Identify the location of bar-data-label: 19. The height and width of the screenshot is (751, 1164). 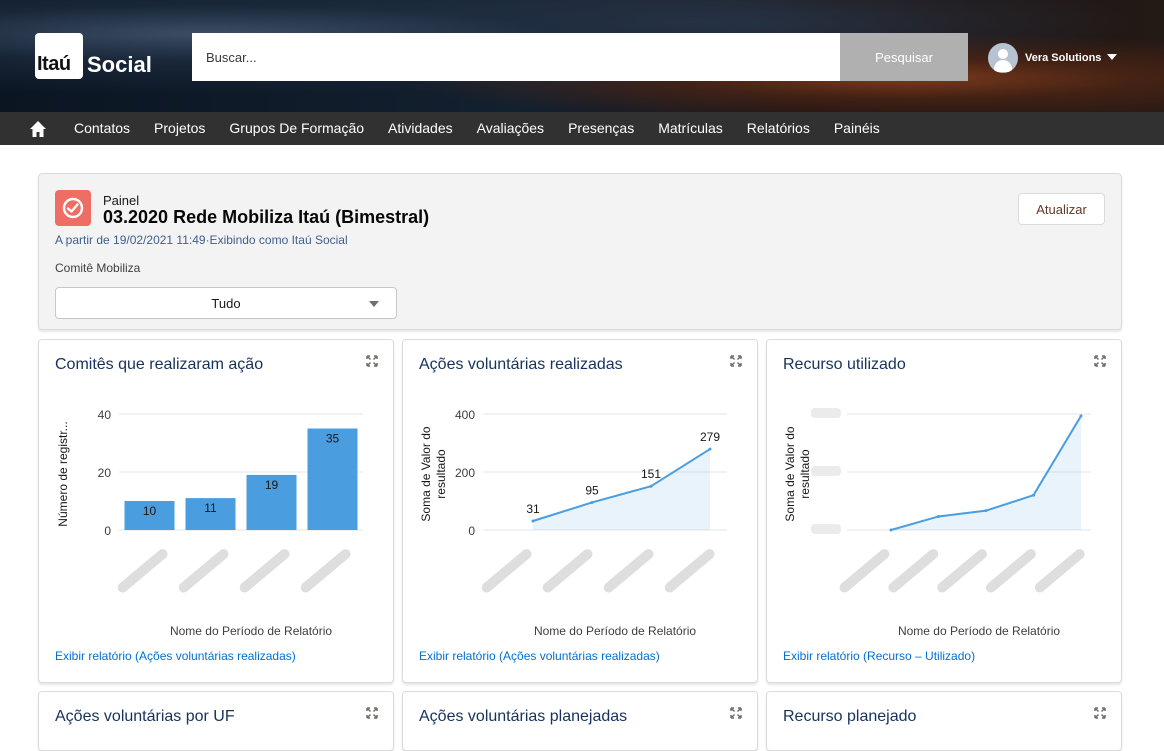
(272, 485).